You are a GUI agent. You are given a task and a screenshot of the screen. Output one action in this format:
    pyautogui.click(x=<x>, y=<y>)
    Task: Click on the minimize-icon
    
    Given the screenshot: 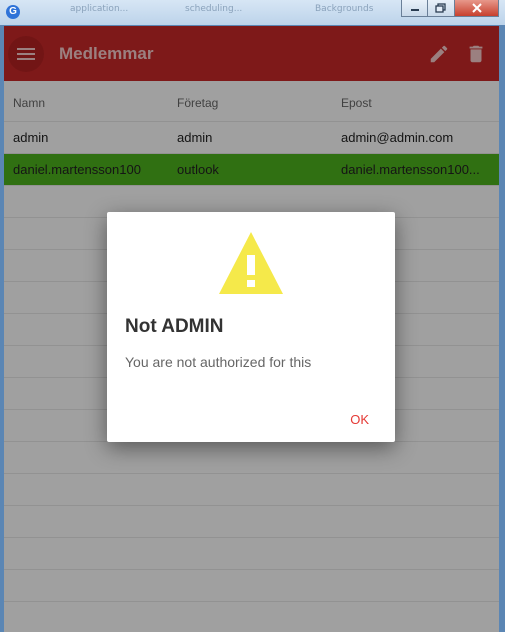 What is the action you would take?
    pyautogui.click(x=414, y=10)
    